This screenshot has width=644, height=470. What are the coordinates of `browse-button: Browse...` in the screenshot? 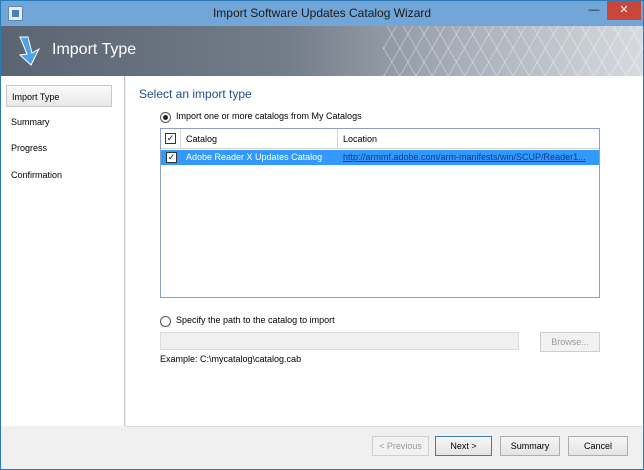 It's located at (570, 342).